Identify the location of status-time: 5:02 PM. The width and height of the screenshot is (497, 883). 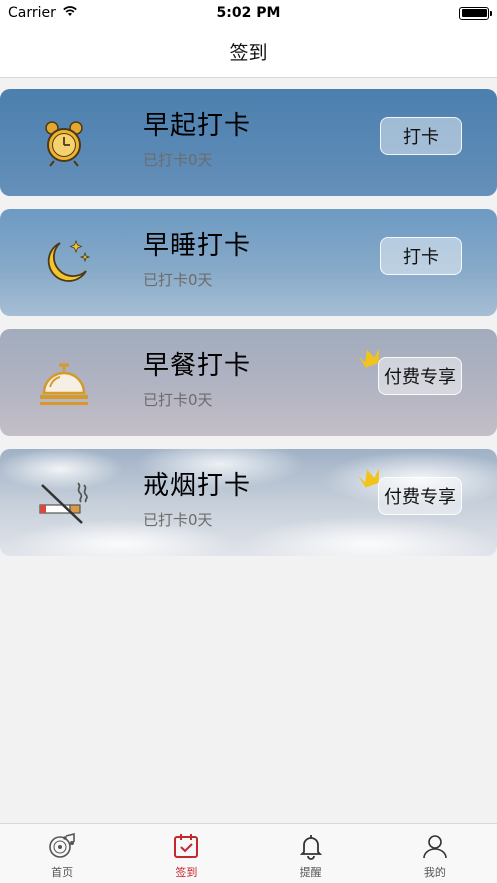
(248, 13).